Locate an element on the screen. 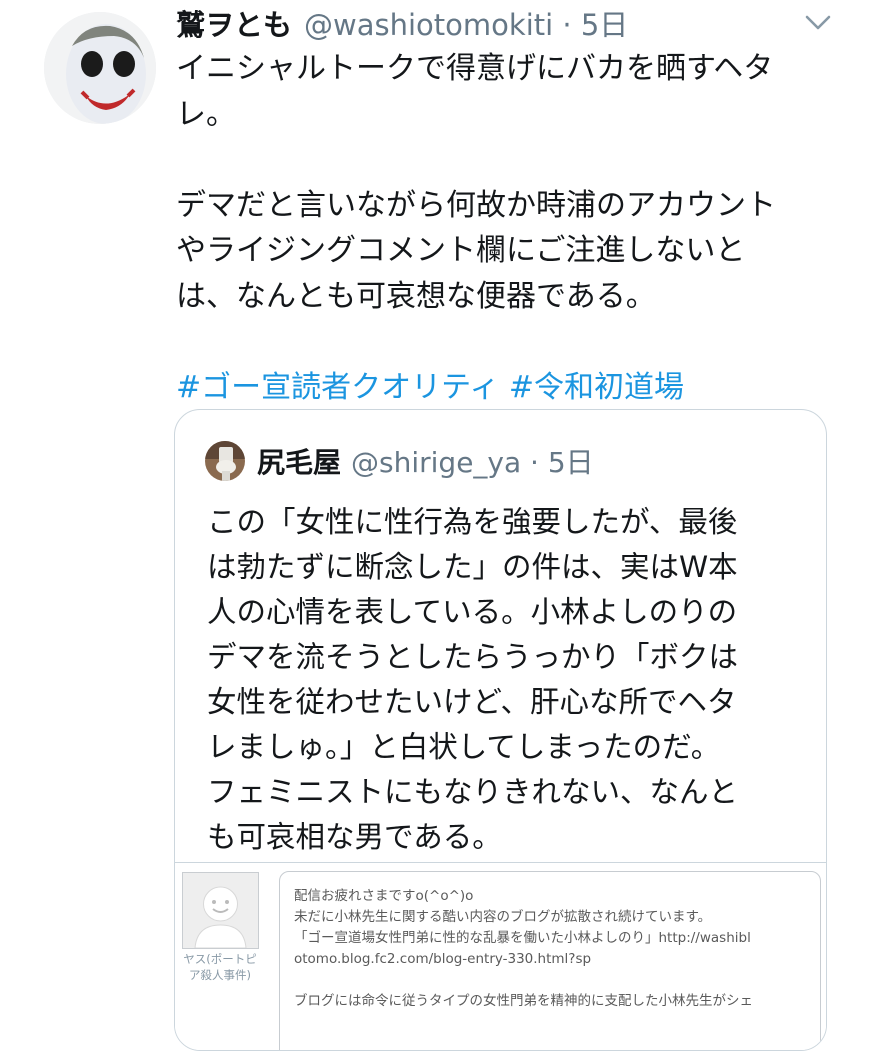 The image size is (870, 1051). quoted-author-avatar is located at coordinates (225, 461).